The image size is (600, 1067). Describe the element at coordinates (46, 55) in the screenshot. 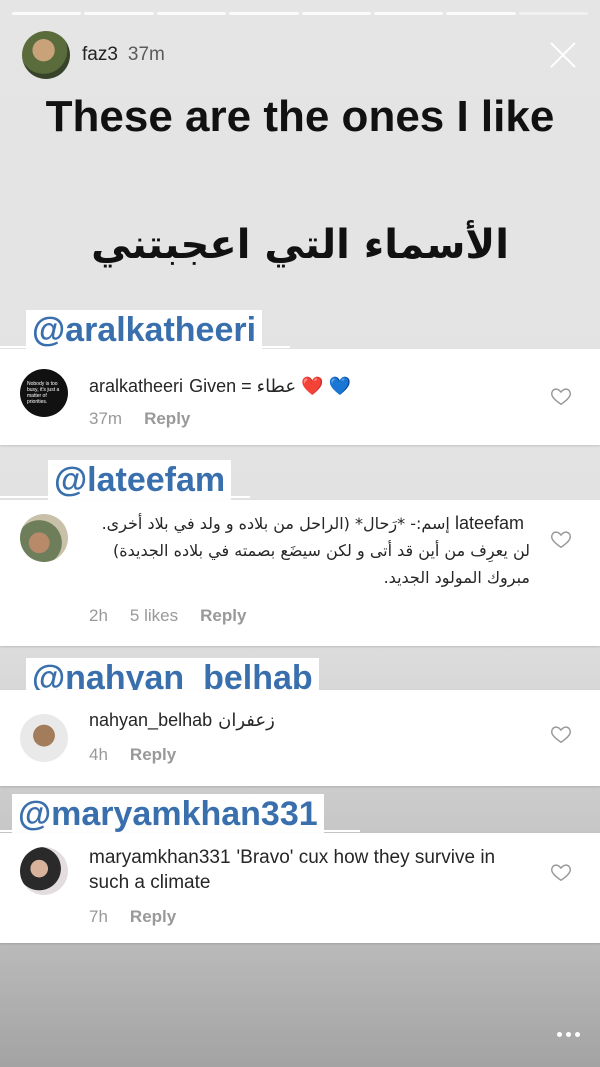

I see `story-avatar` at that location.